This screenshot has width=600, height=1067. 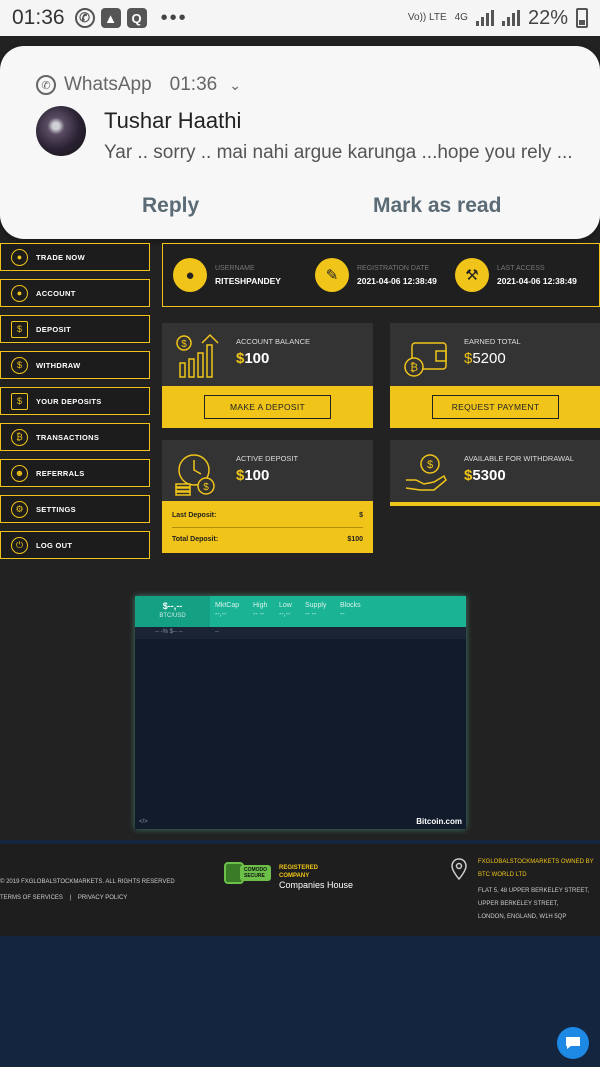 I want to click on whatsapp-icon: ✆, so click(x=46, y=85).